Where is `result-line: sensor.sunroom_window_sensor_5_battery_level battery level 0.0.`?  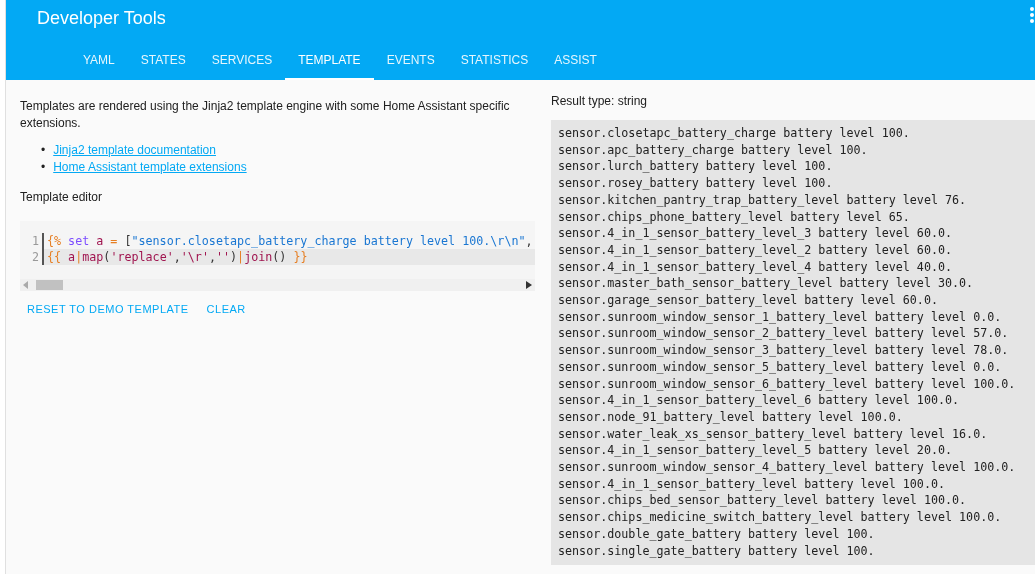
result-line: sensor.sunroom_window_sensor_5_battery_level battery level 0.0. is located at coordinates (780, 367).